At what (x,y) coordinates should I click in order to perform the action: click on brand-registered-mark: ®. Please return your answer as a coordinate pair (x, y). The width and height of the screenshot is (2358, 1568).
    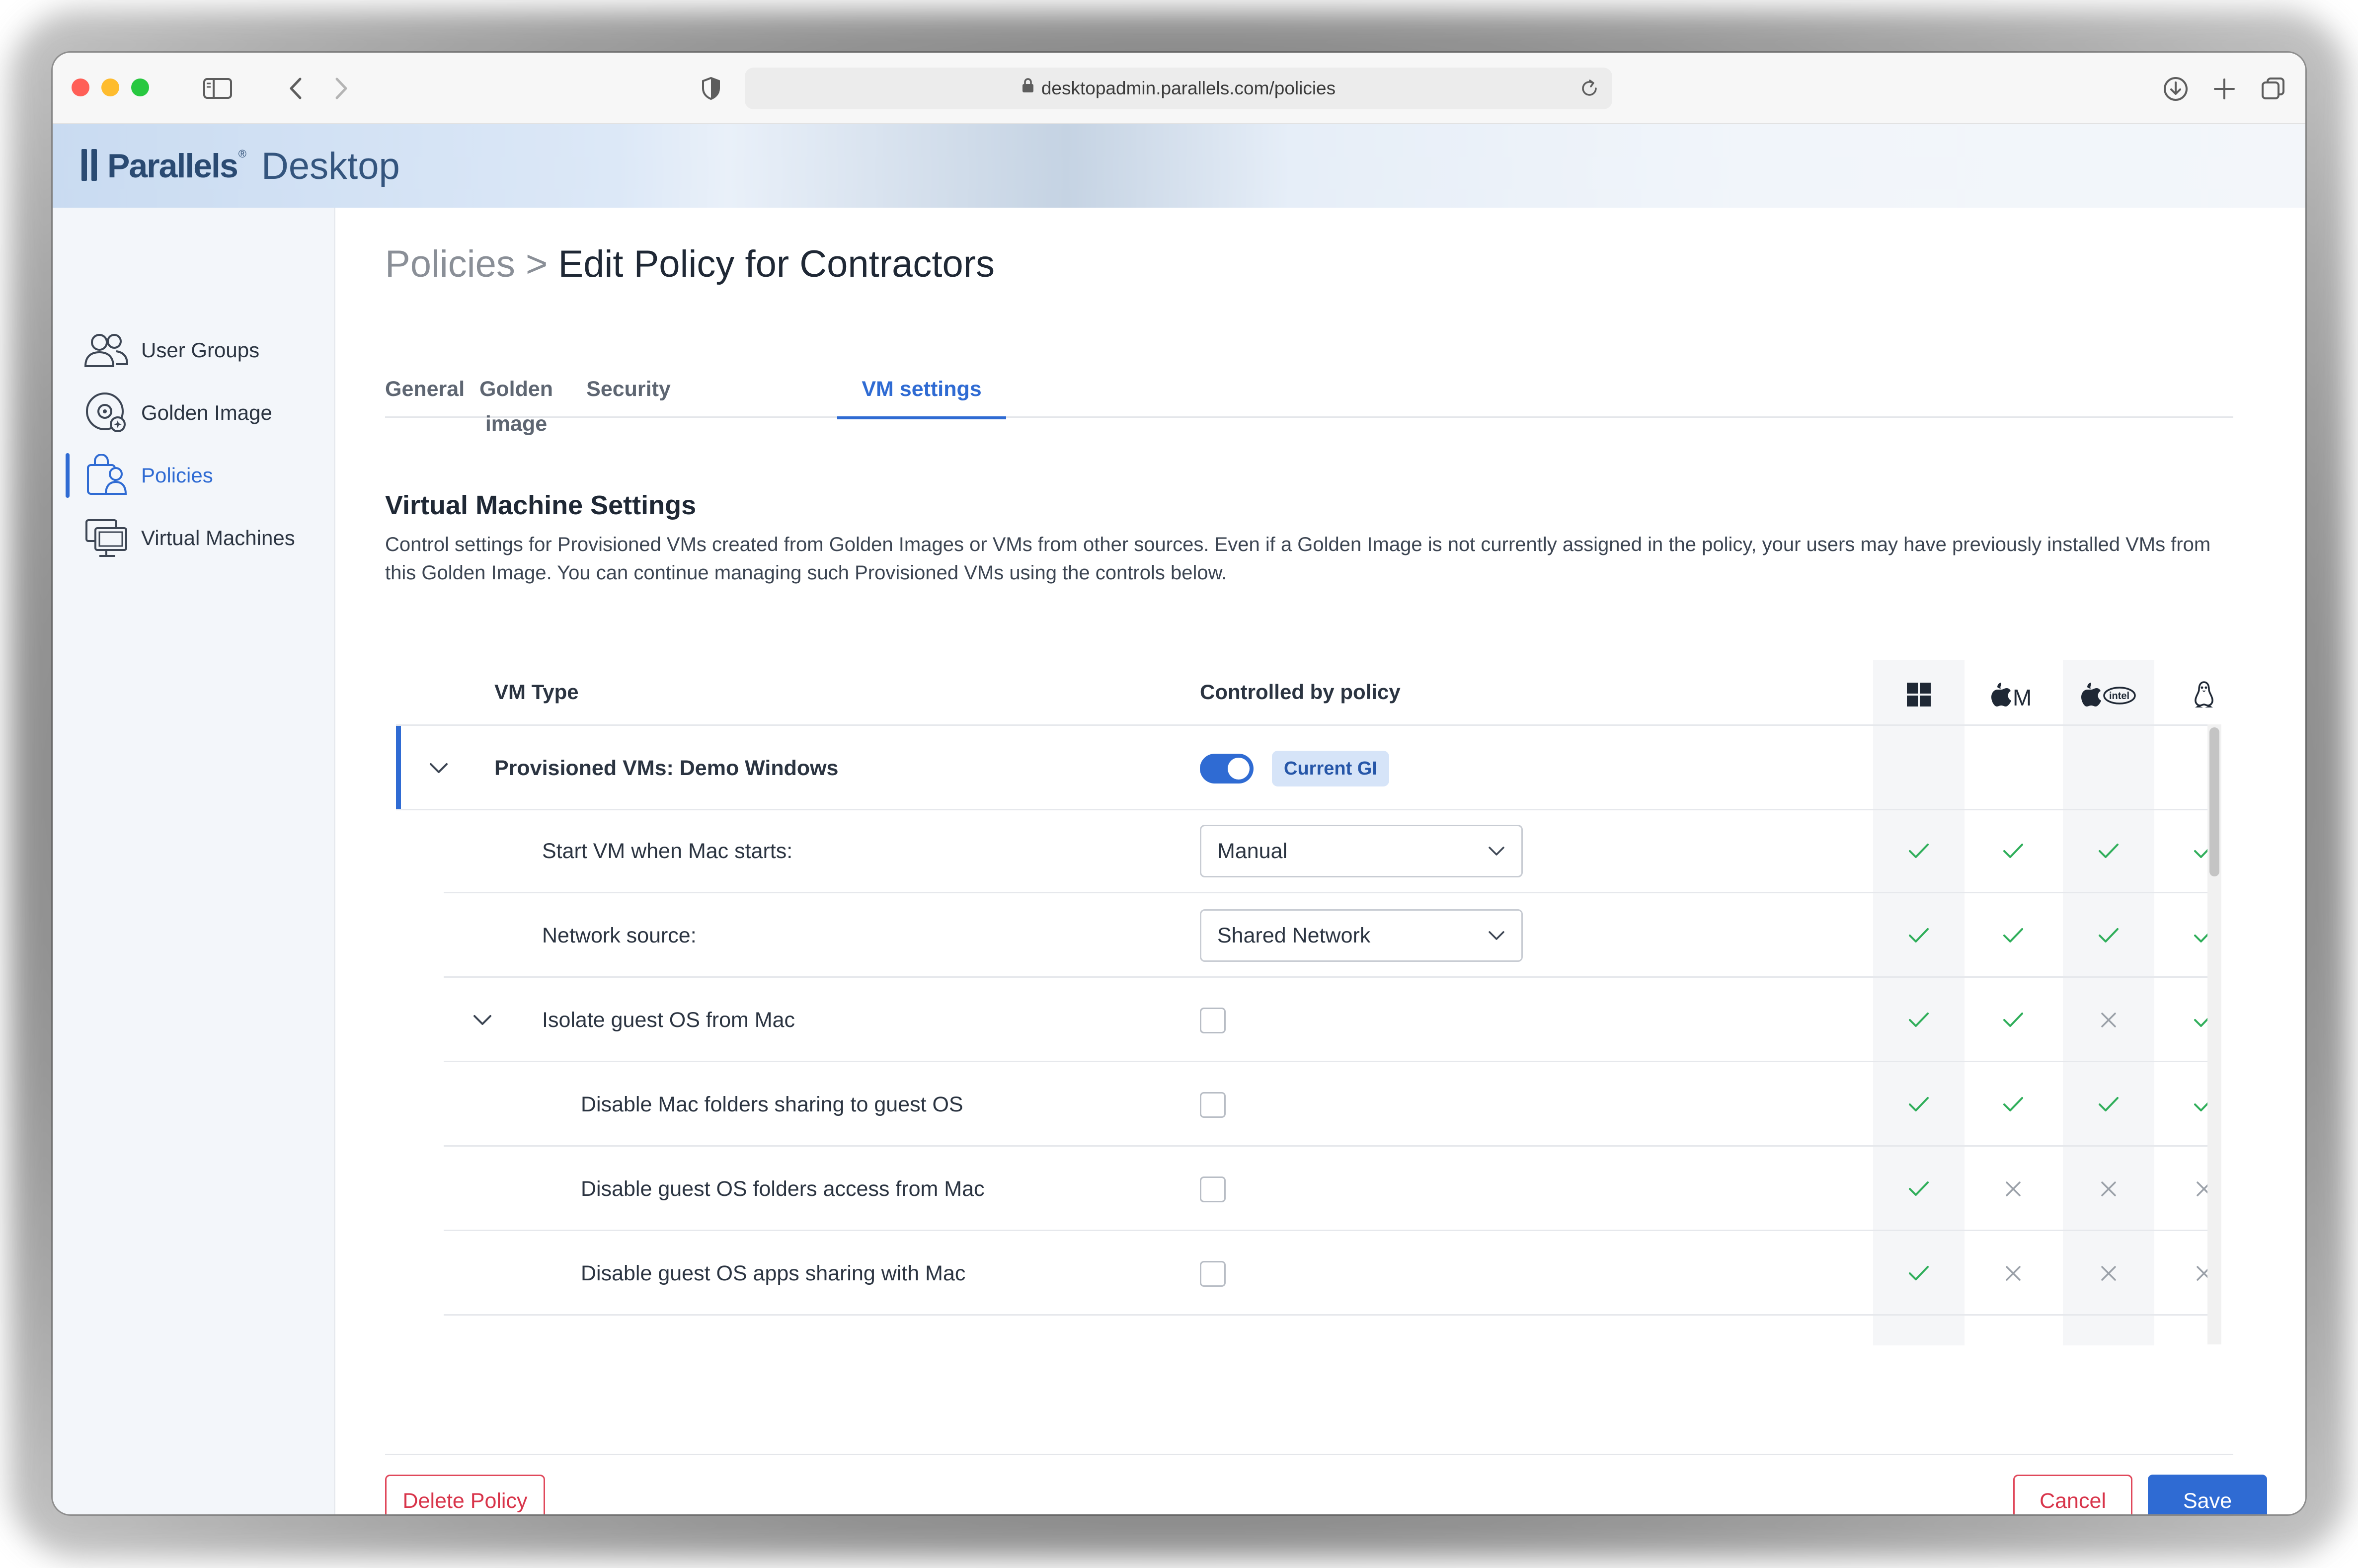
    Looking at the image, I should click on (242, 154).